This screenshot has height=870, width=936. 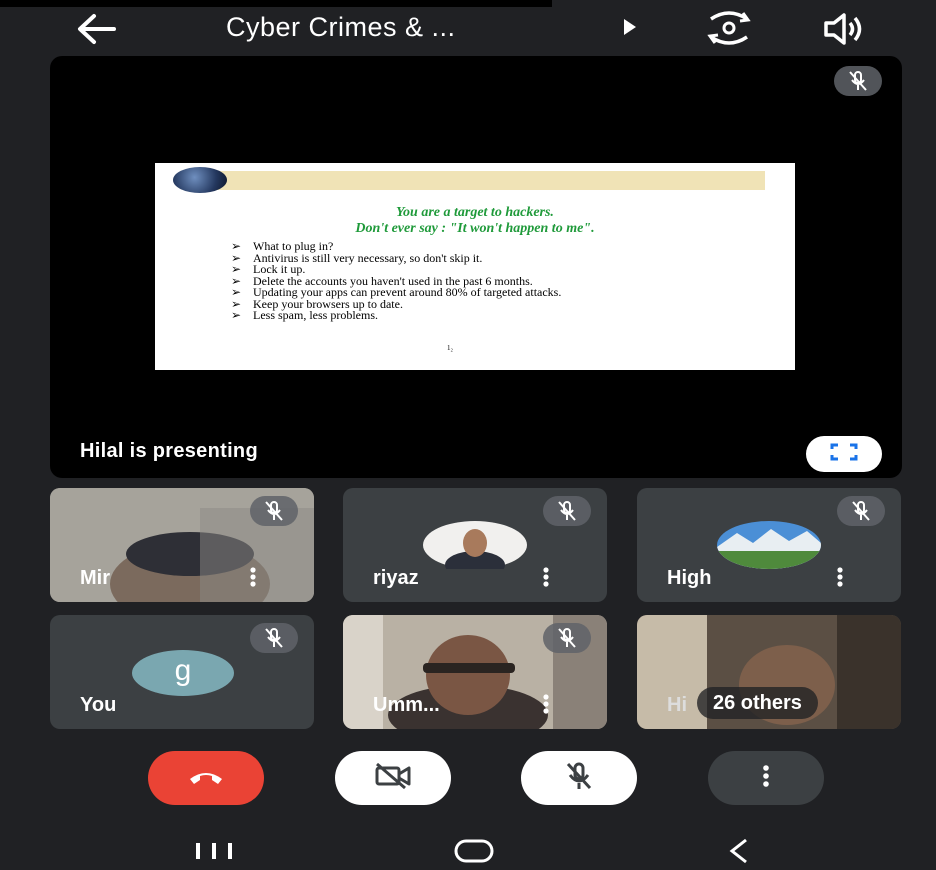 What do you see at coordinates (276, 3) in the screenshot?
I see `status-bar-strip` at bounding box center [276, 3].